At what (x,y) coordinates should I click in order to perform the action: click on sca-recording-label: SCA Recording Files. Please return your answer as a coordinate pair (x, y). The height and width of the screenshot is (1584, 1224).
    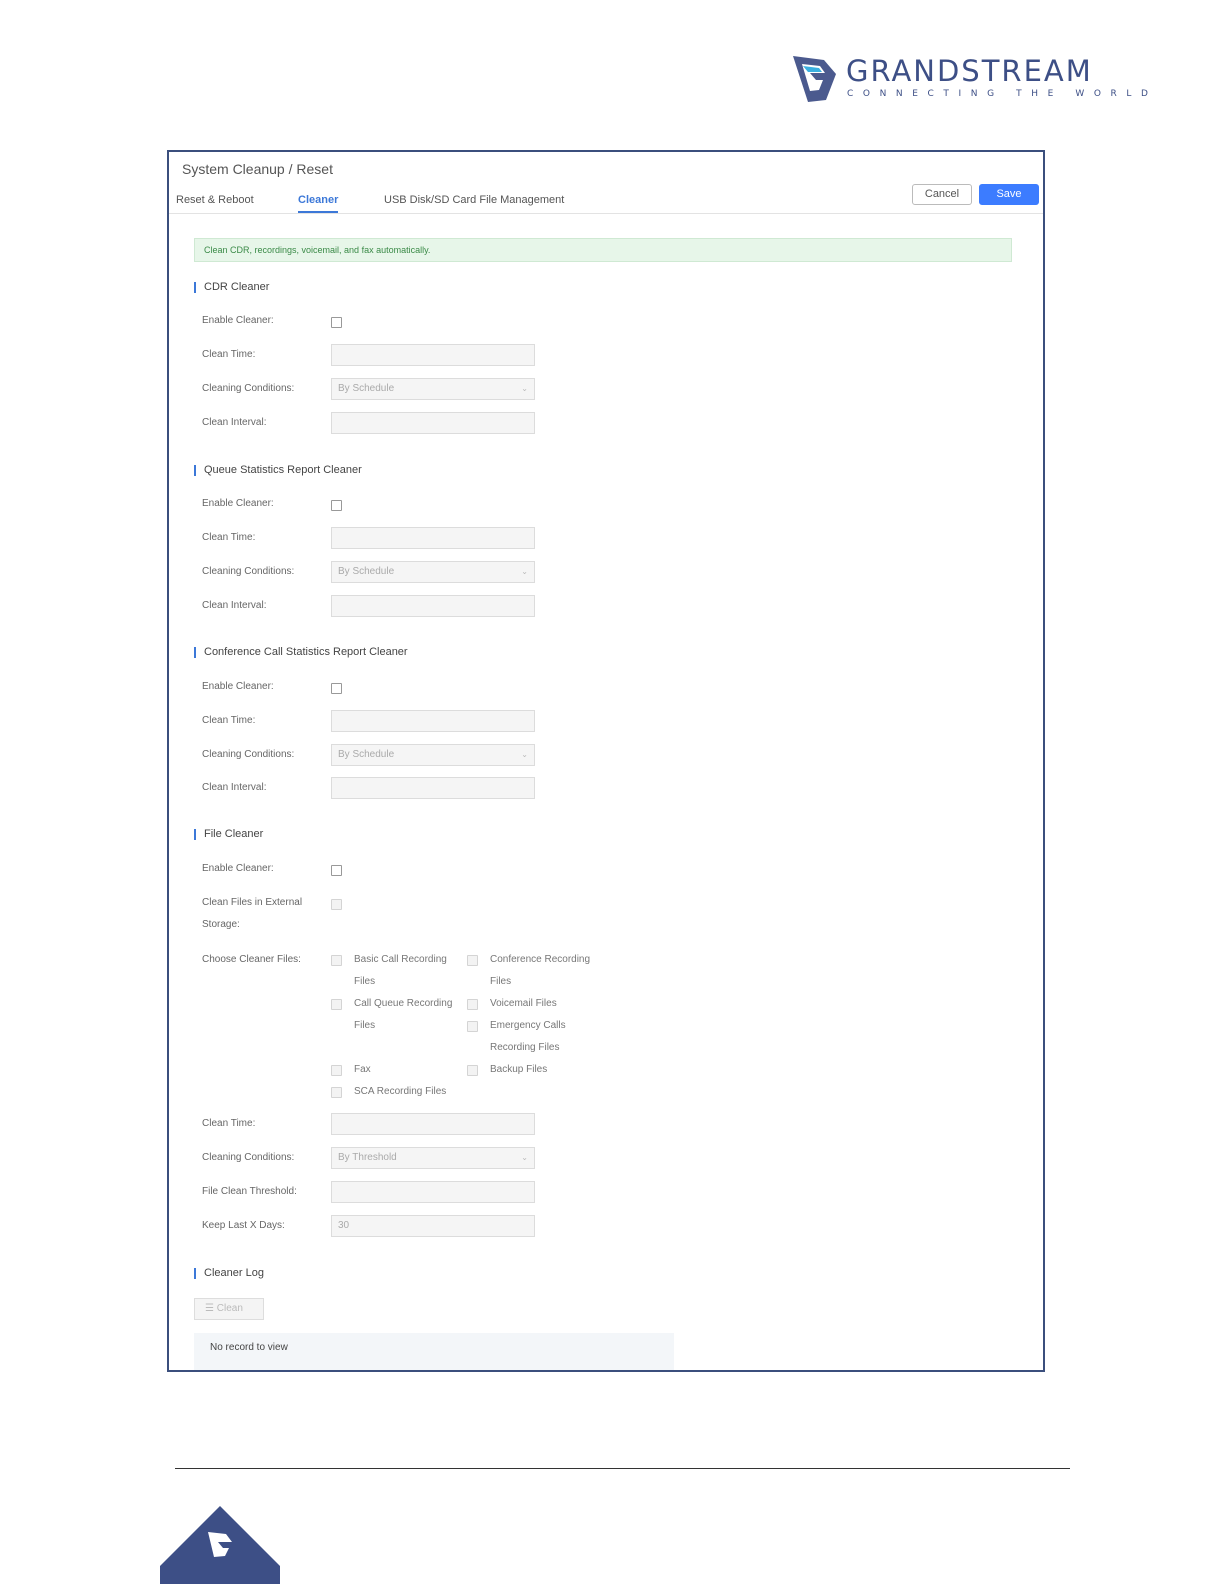
    Looking at the image, I should click on (400, 1091).